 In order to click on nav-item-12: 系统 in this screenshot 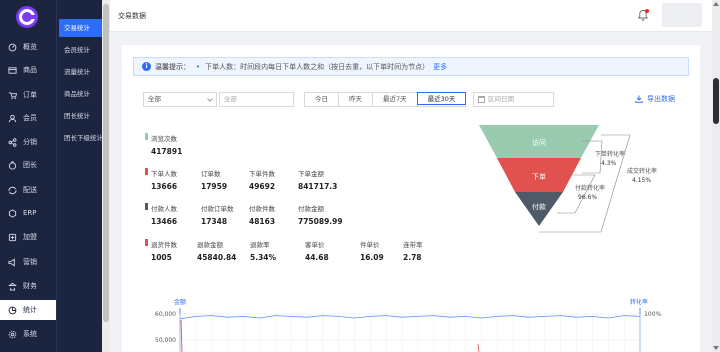, I will do `click(28, 334)`.